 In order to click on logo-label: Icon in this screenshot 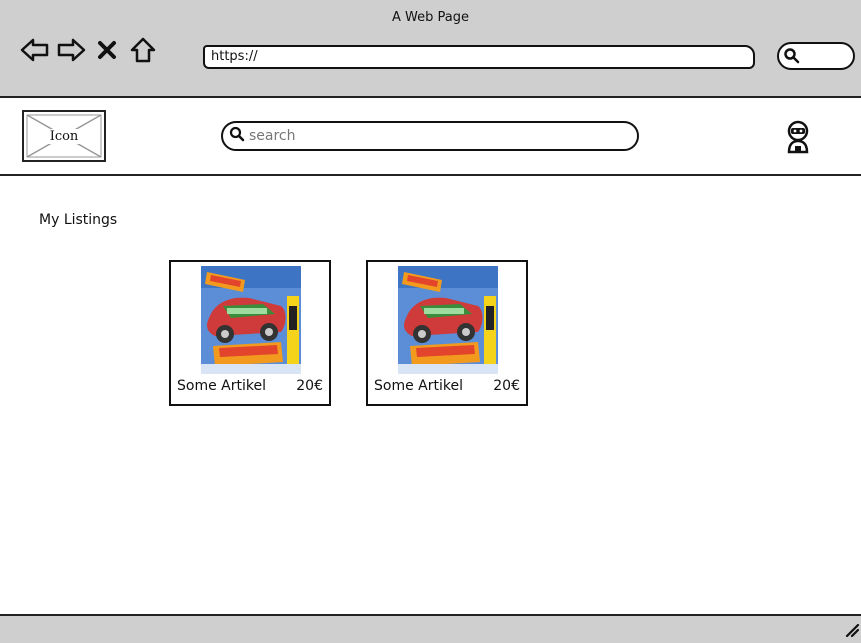, I will do `click(64, 136)`.